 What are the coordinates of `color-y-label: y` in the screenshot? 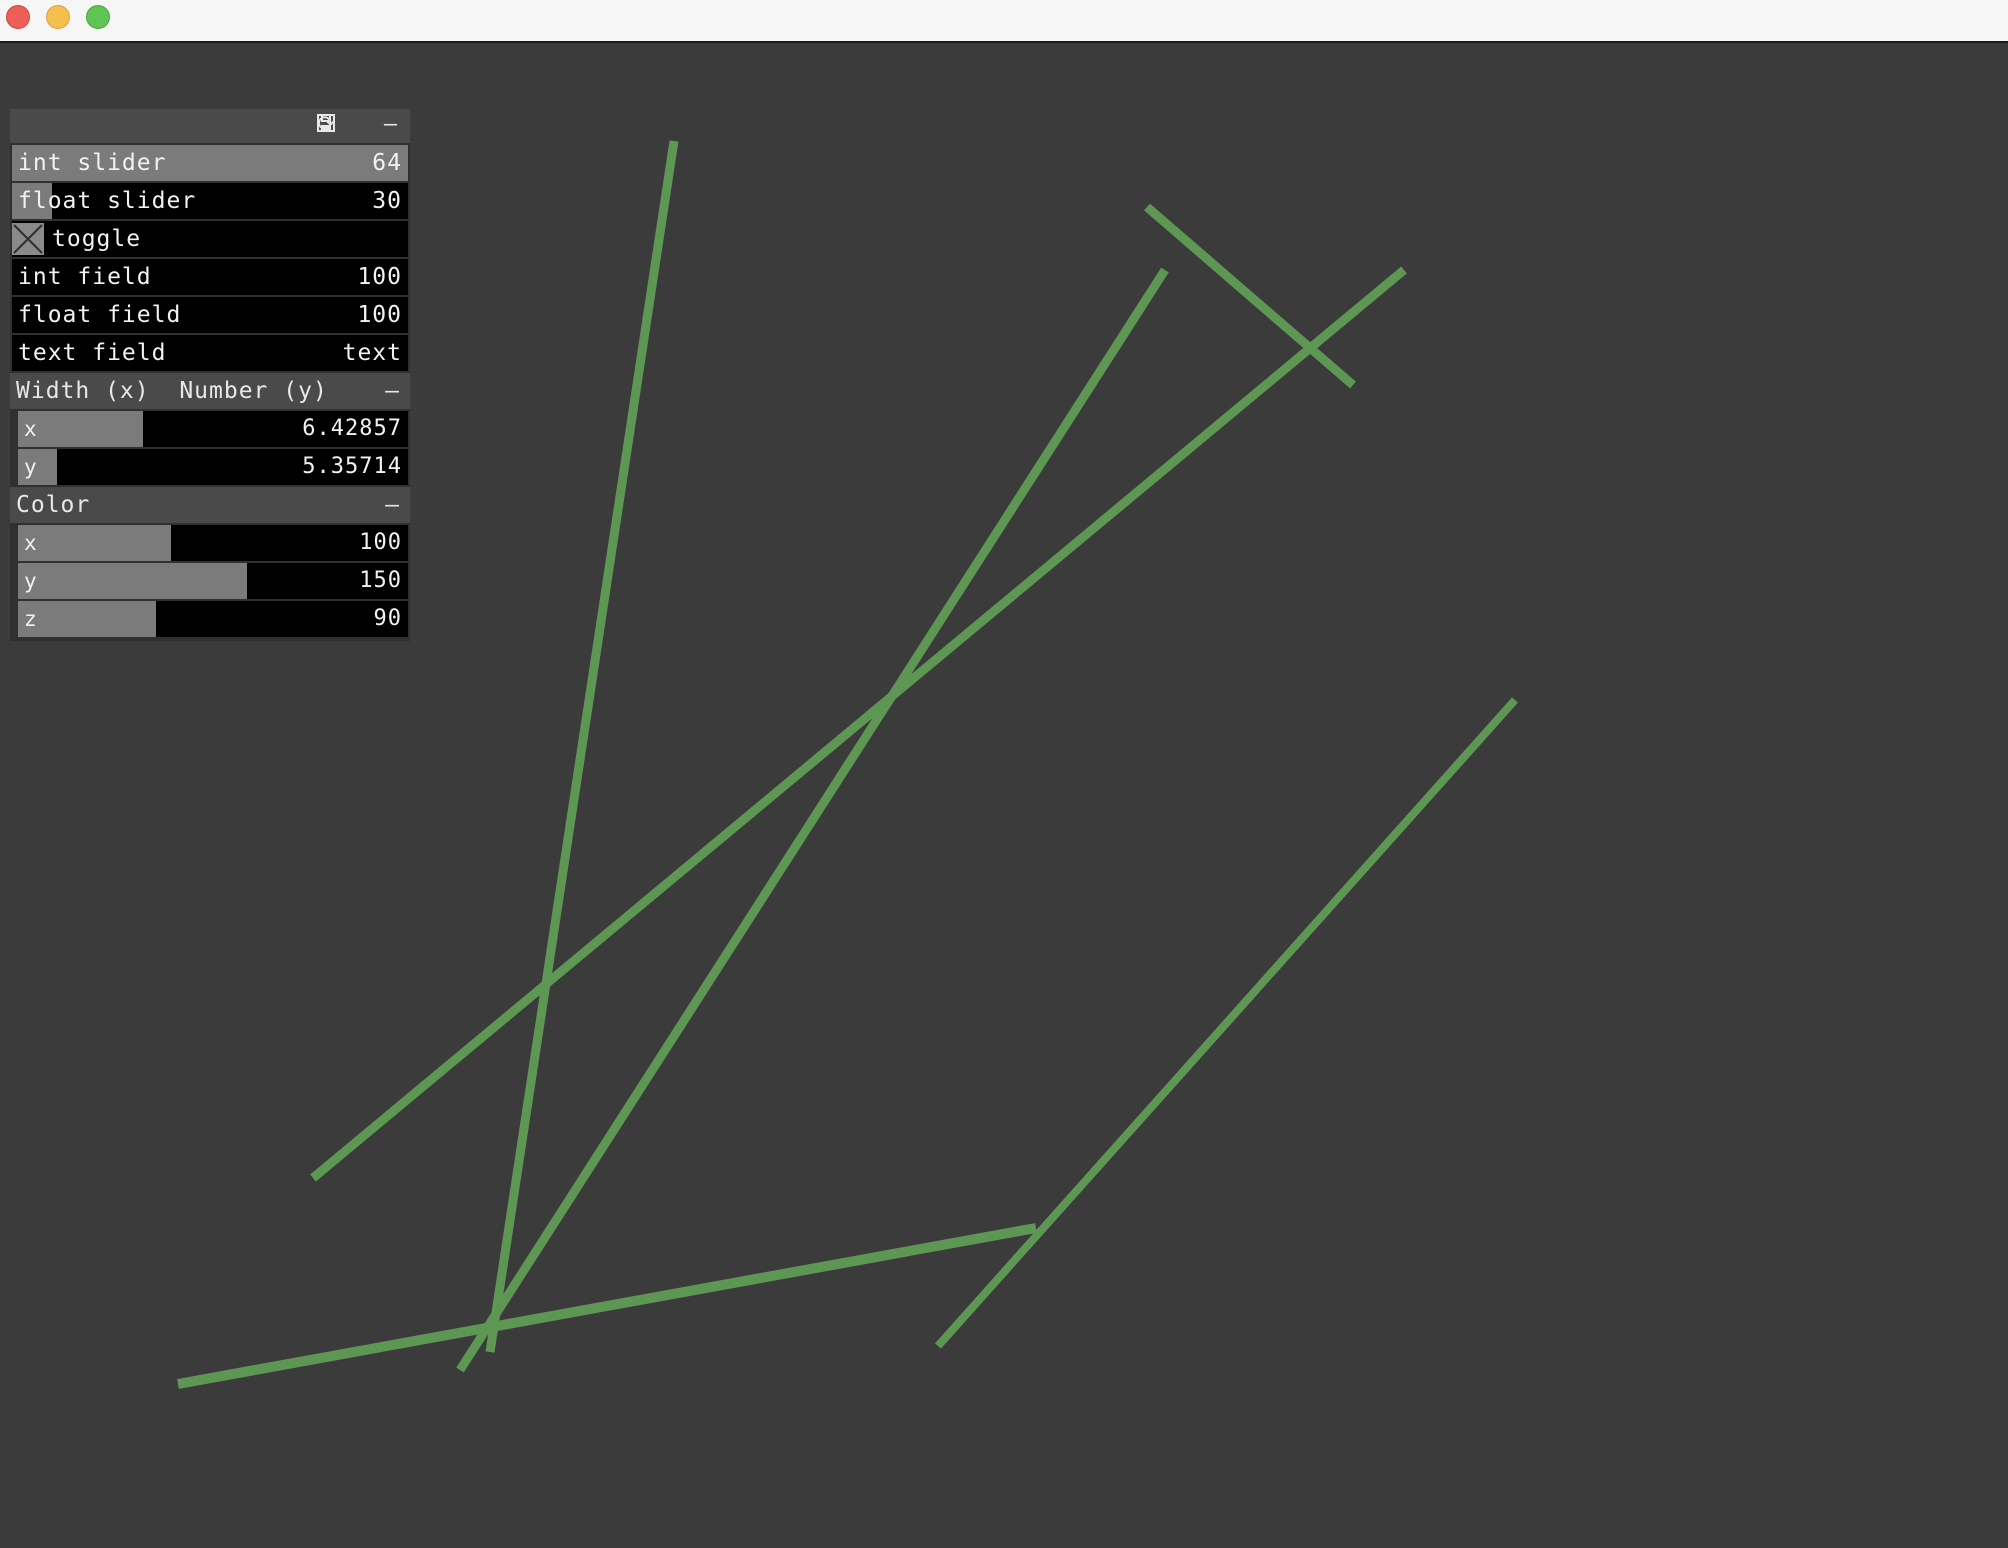 It's located at (31, 581).